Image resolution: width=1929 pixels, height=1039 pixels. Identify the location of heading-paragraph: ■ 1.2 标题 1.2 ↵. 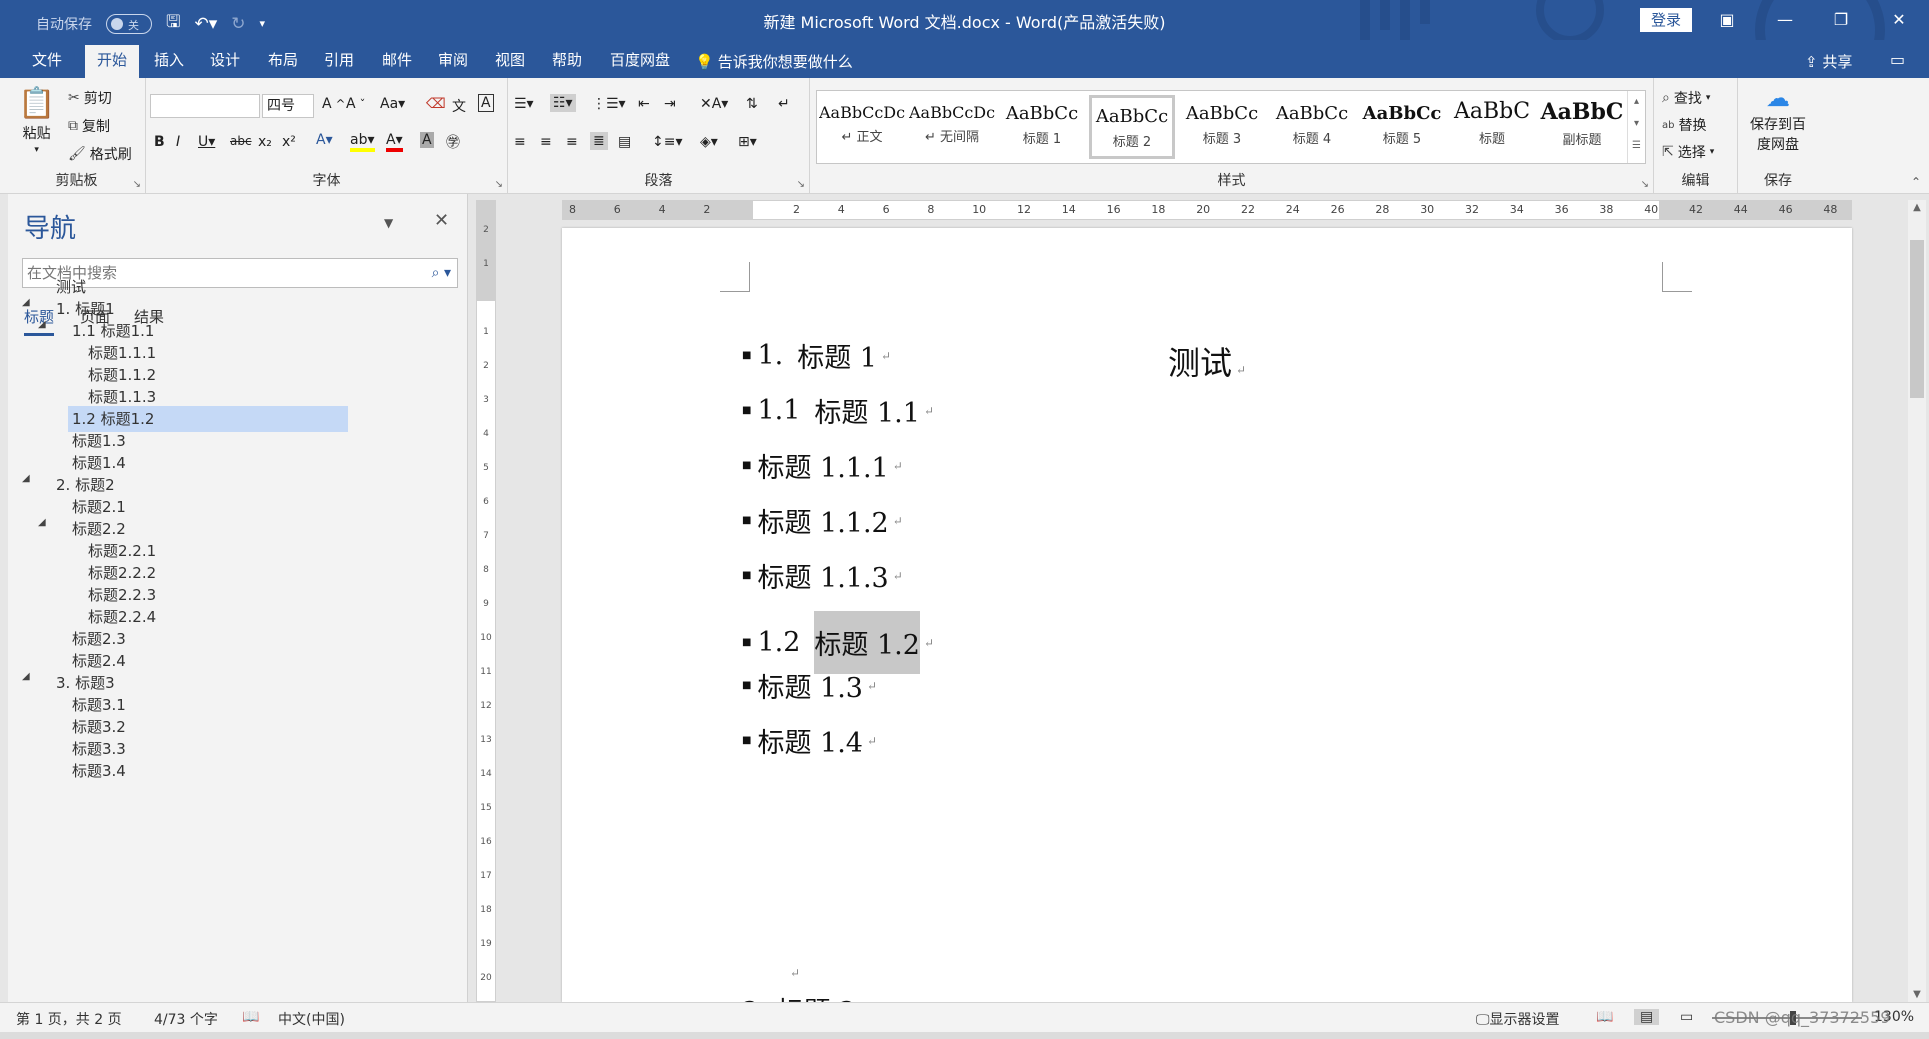
(838, 642).